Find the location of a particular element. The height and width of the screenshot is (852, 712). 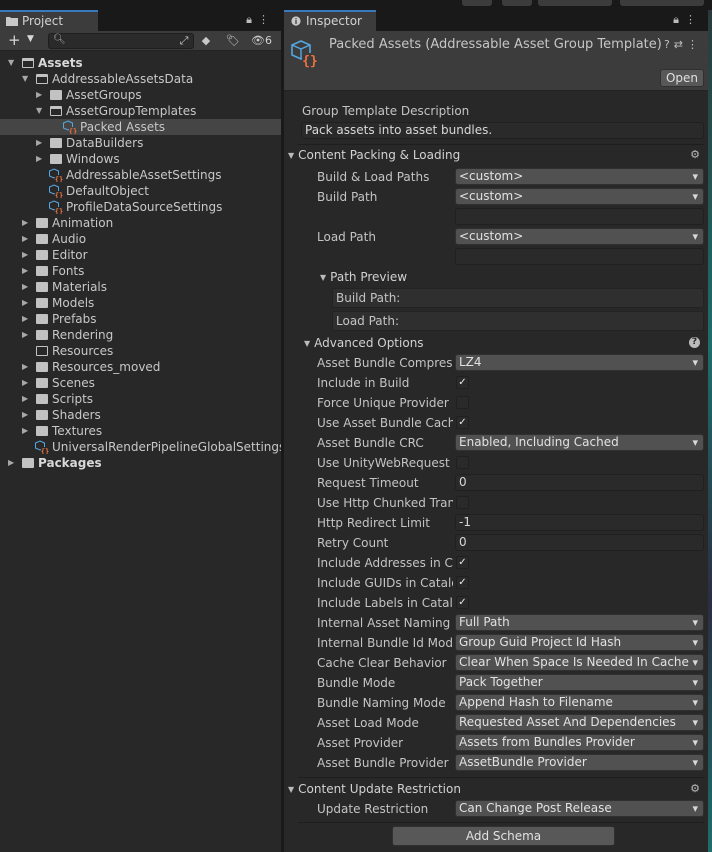

crc-dropdown: Enabled, Including Cached is located at coordinates (579, 442).